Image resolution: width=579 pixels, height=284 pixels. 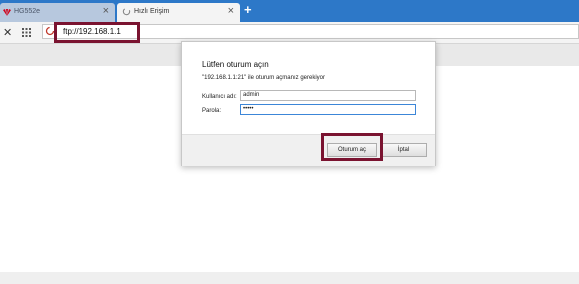 I want to click on tab-strip: HG552e × Hızlı Erişim × +, so click(x=289, y=11).